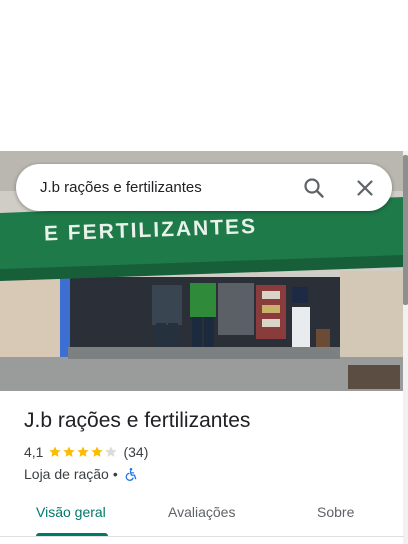 This screenshot has height=544, width=408. I want to click on tab-reviews: Avaliações, so click(201, 514).